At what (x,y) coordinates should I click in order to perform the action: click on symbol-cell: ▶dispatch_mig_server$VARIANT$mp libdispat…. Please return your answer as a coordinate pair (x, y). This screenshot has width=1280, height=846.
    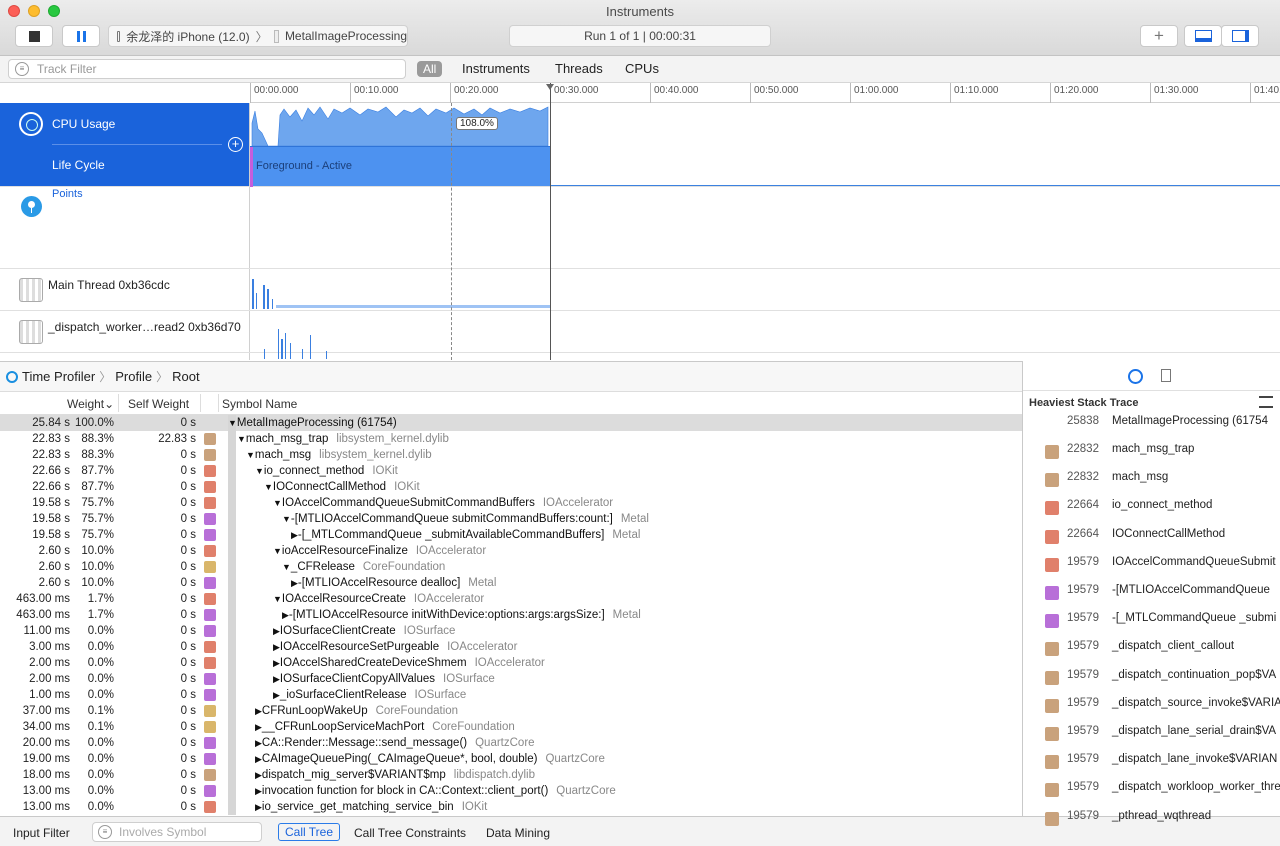
    Looking at the image, I should click on (395, 775).